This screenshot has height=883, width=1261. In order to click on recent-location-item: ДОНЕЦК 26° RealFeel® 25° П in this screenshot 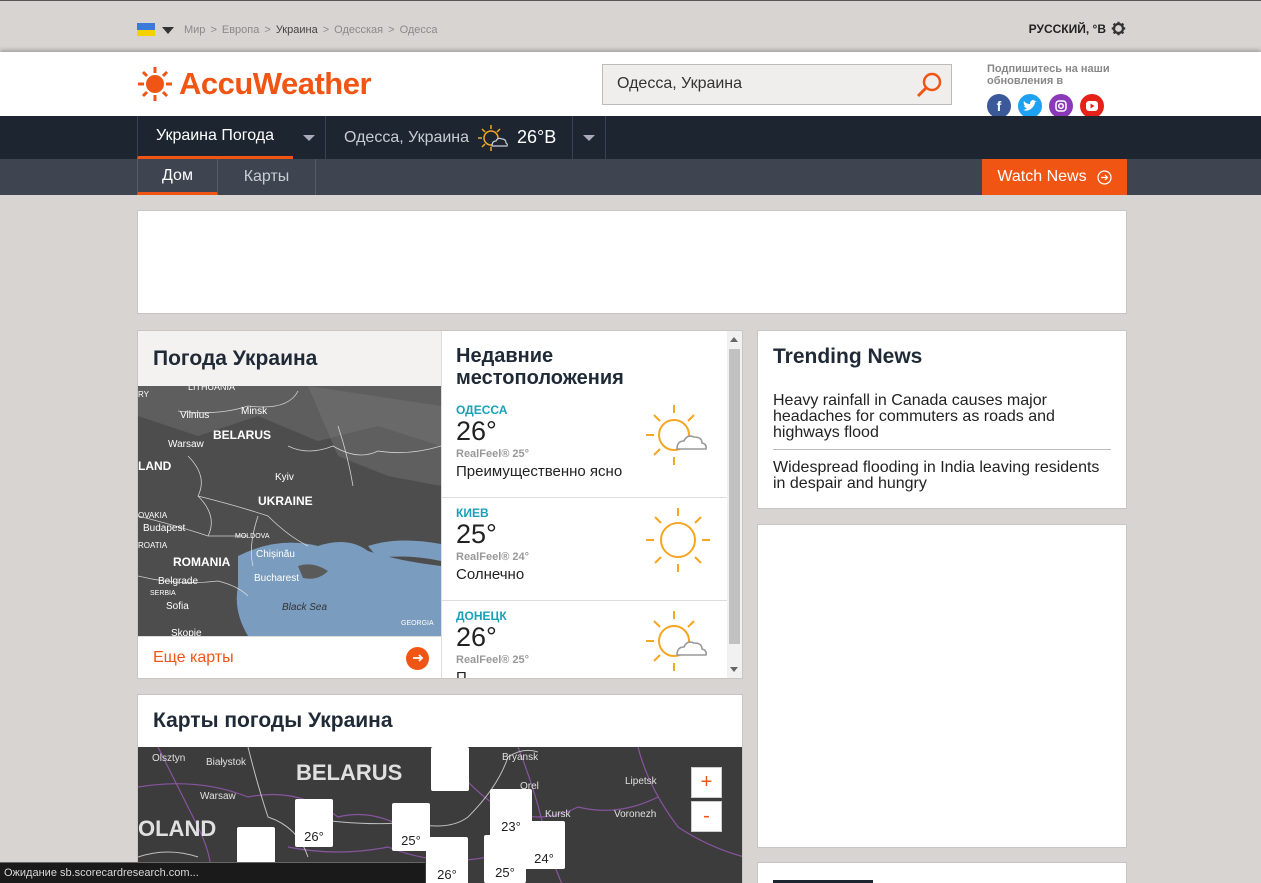, I will do `click(584, 639)`.